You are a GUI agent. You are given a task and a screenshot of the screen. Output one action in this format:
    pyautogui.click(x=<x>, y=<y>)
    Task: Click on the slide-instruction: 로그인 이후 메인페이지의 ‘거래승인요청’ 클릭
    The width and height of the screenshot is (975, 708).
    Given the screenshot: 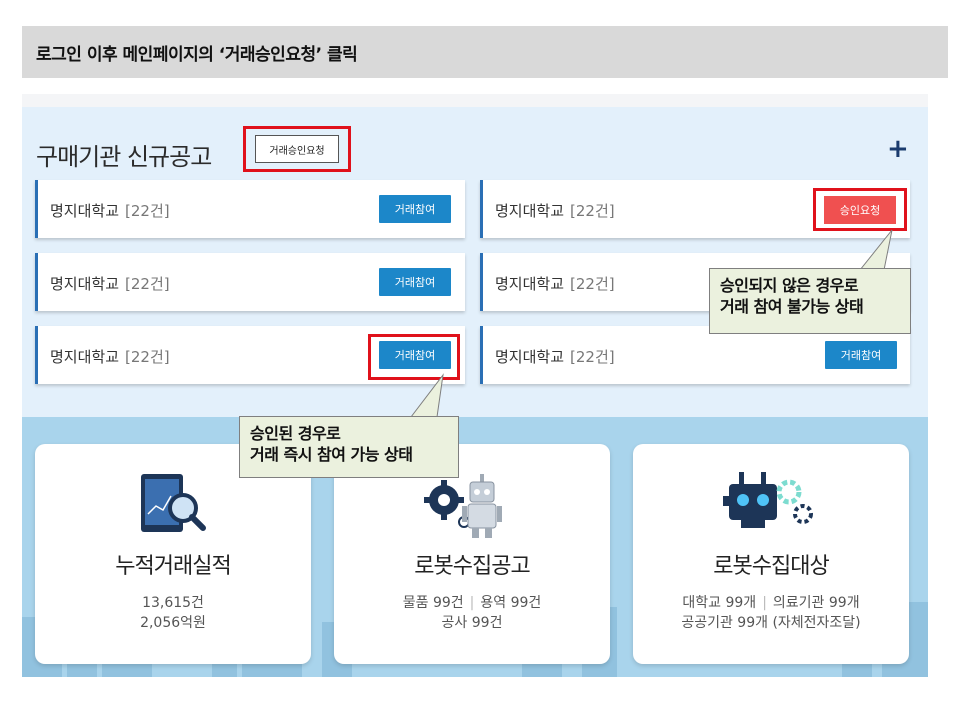 What is the action you would take?
    pyautogui.click(x=197, y=54)
    